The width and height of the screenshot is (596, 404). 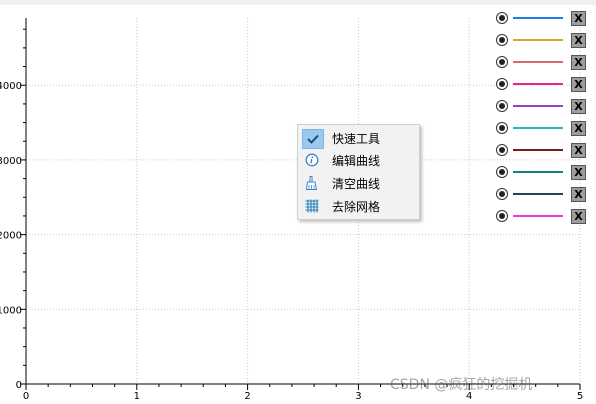 I want to click on menu-item-label: 快速工具, so click(x=356, y=139).